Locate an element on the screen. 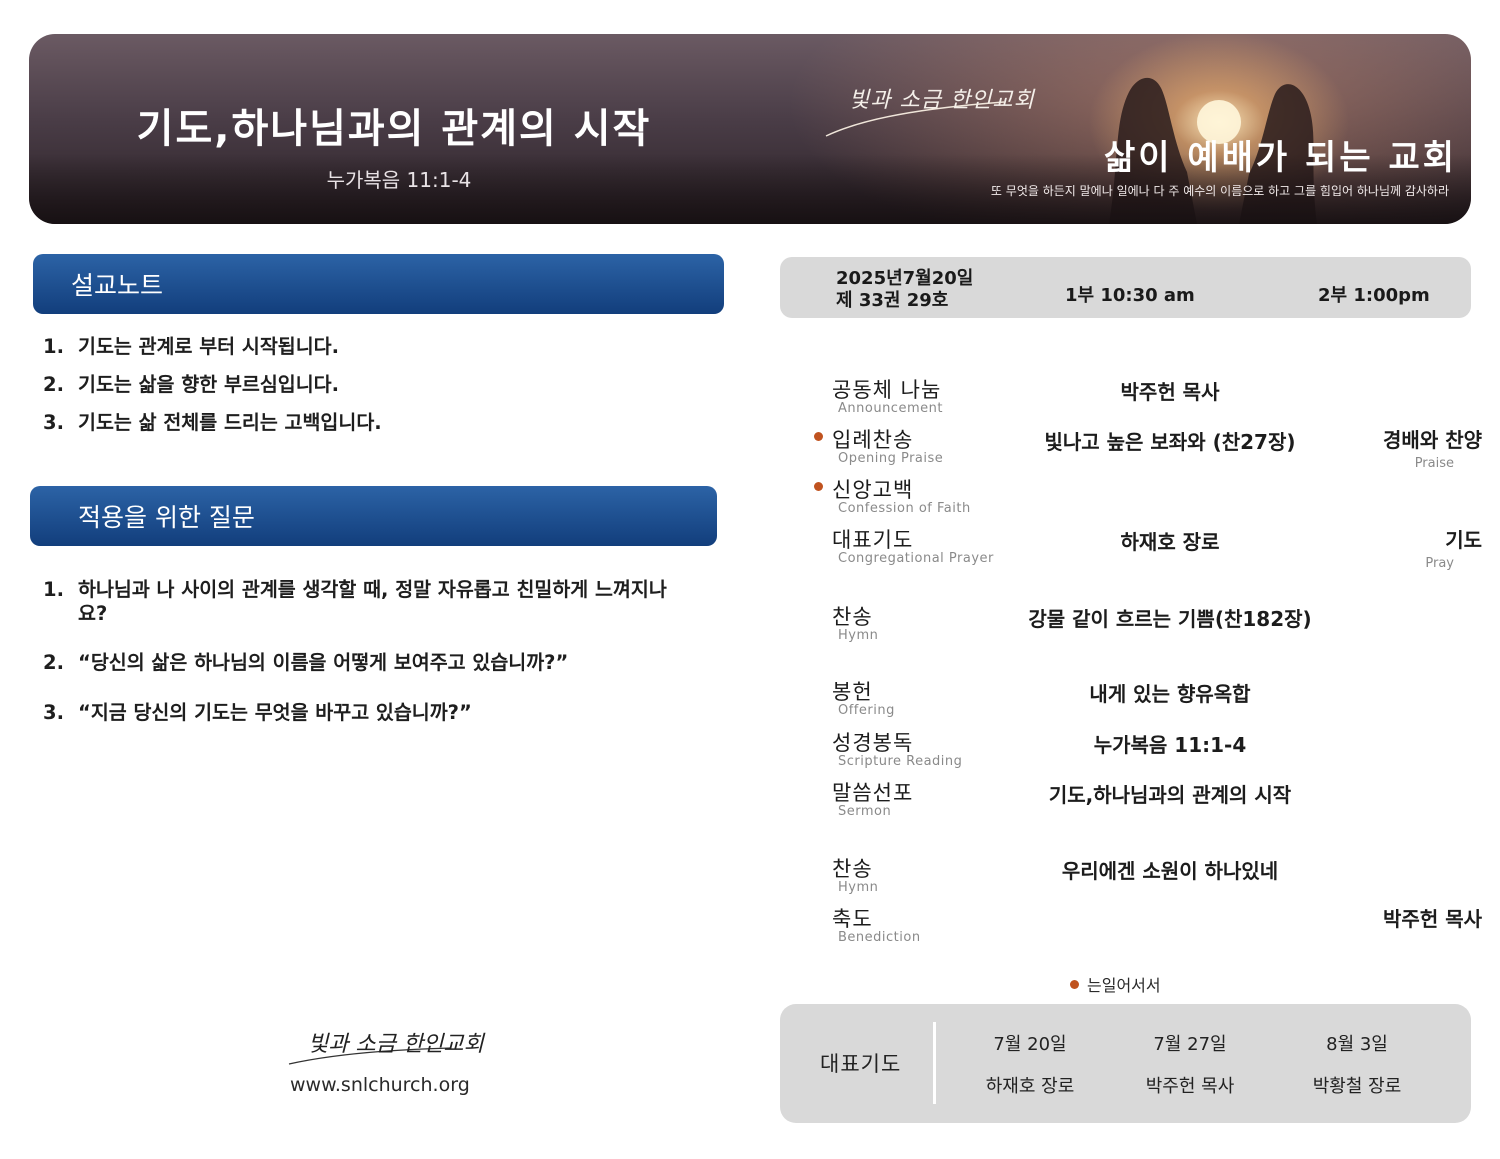 The image size is (1500, 1159). order-item-confession: 신앙고백 Confession of Faith is located at coordinates (1140, 499).